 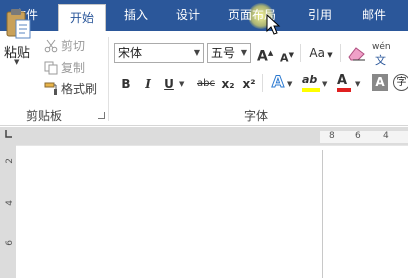 I want to click on format-painter-label: 格式刷, so click(x=79, y=89).